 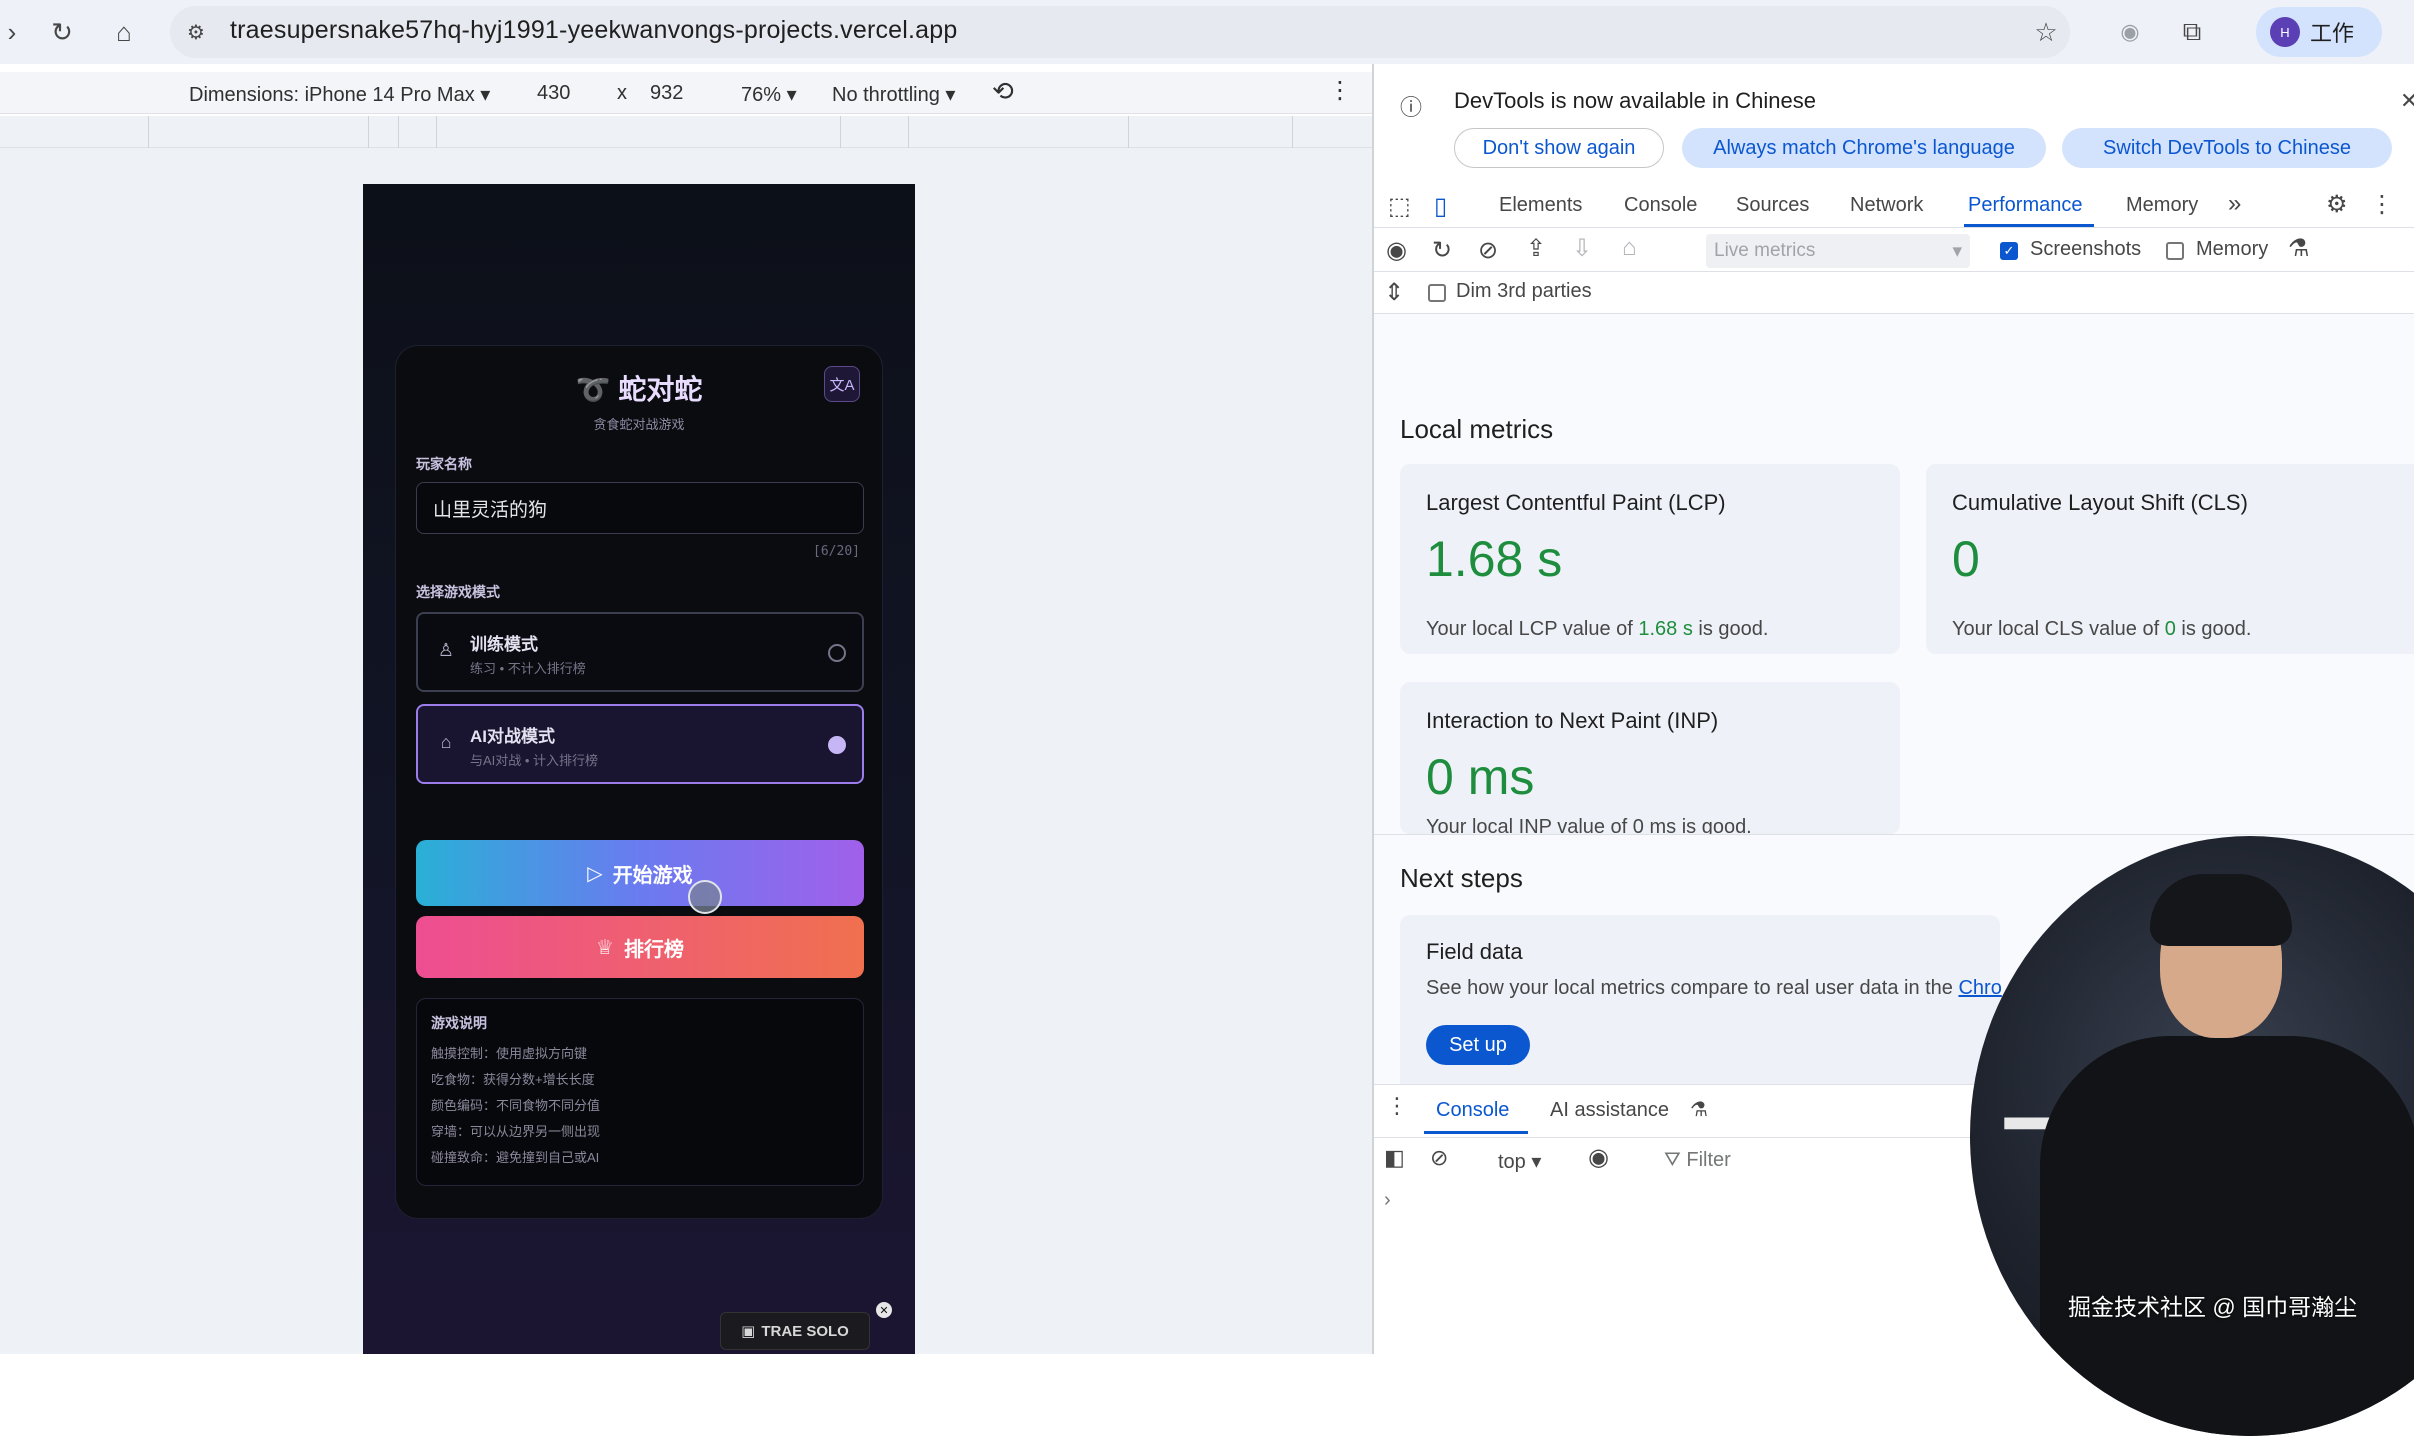 What do you see at coordinates (1665, 629) in the screenshot?
I see `lcp-desc-value: 1.68 s` at bounding box center [1665, 629].